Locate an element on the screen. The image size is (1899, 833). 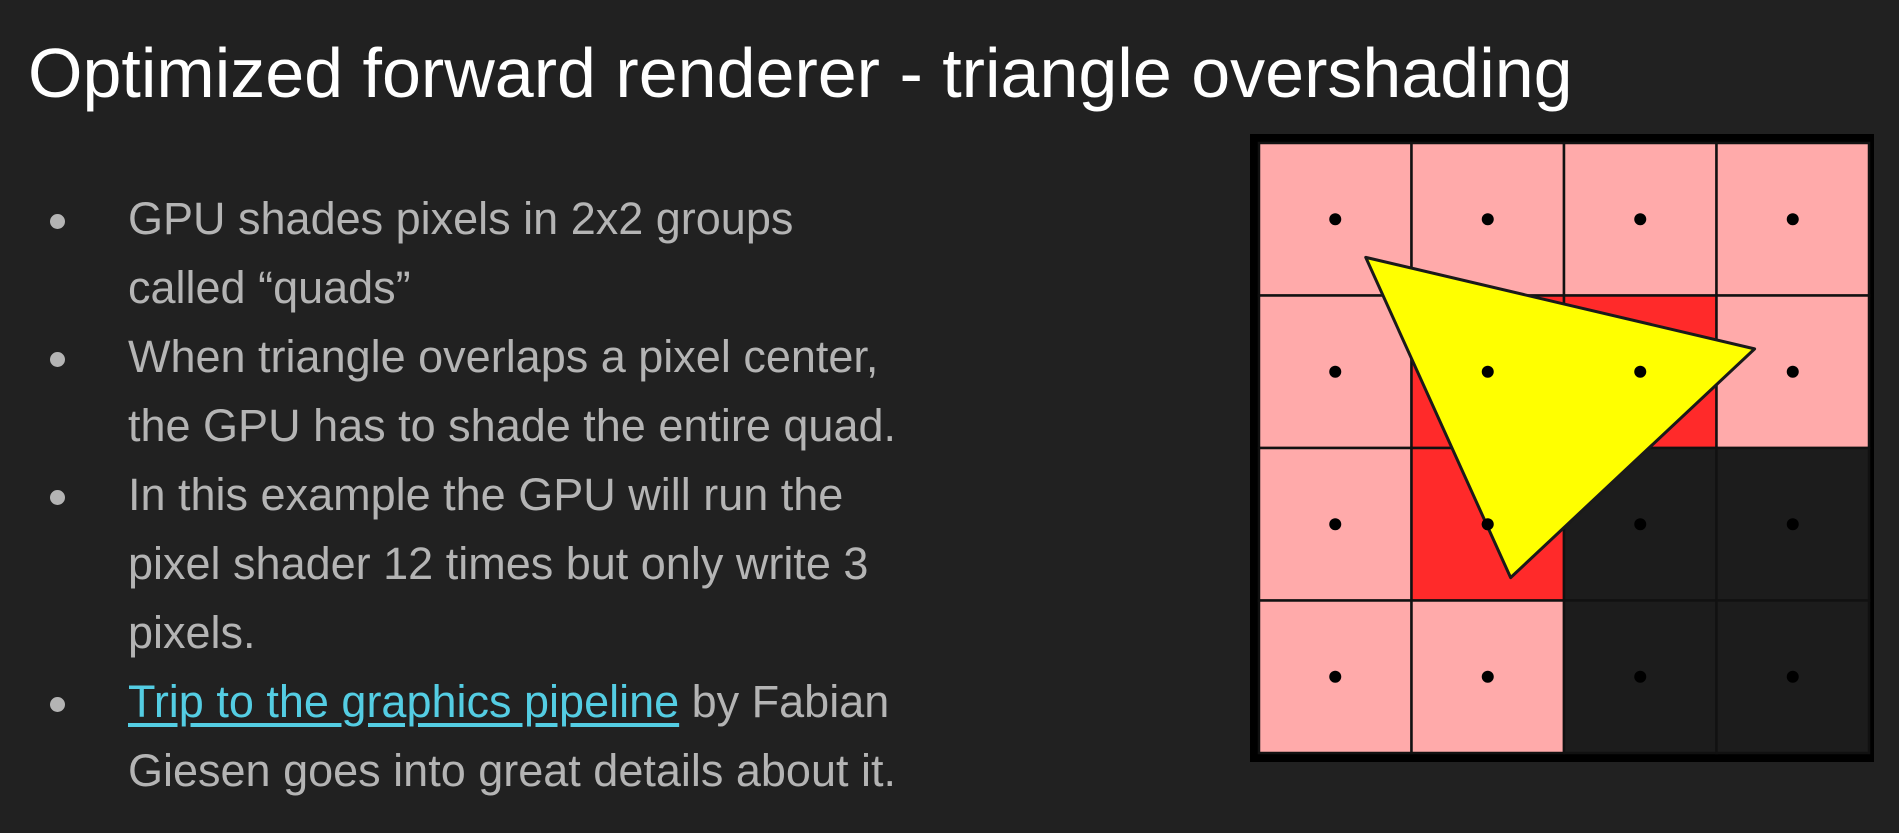
pipeline-article-link: Trip to the graphics pipeline is located at coordinates (403, 701).